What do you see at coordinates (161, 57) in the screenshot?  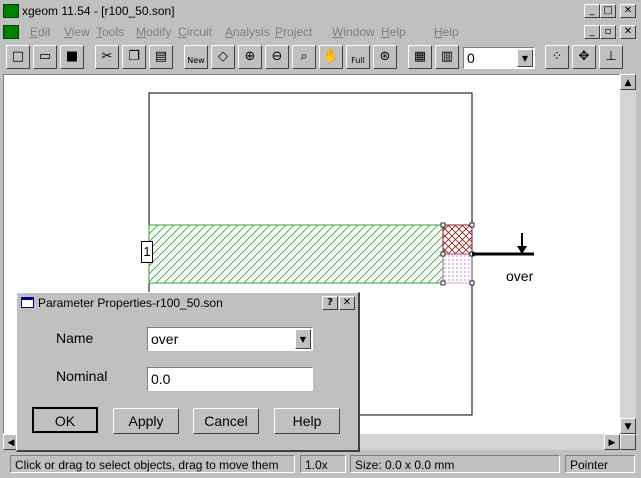 I see `paste-icon: ▤` at bounding box center [161, 57].